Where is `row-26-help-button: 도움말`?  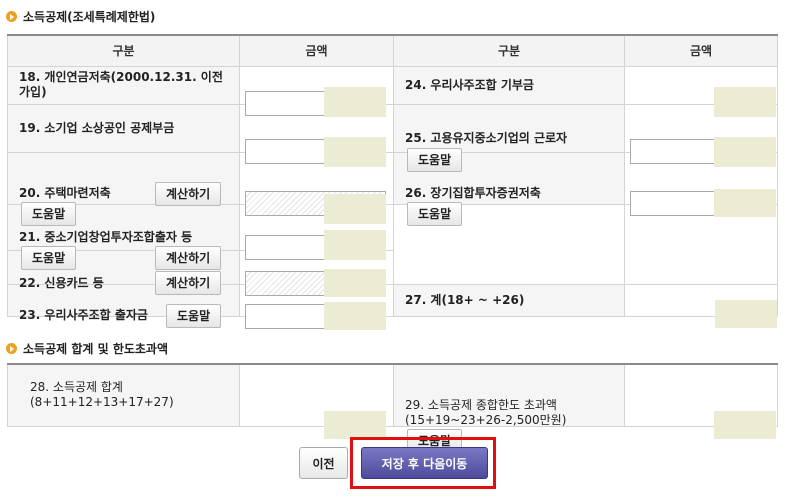 row-26-help-button: 도움말 is located at coordinates (435, 214).